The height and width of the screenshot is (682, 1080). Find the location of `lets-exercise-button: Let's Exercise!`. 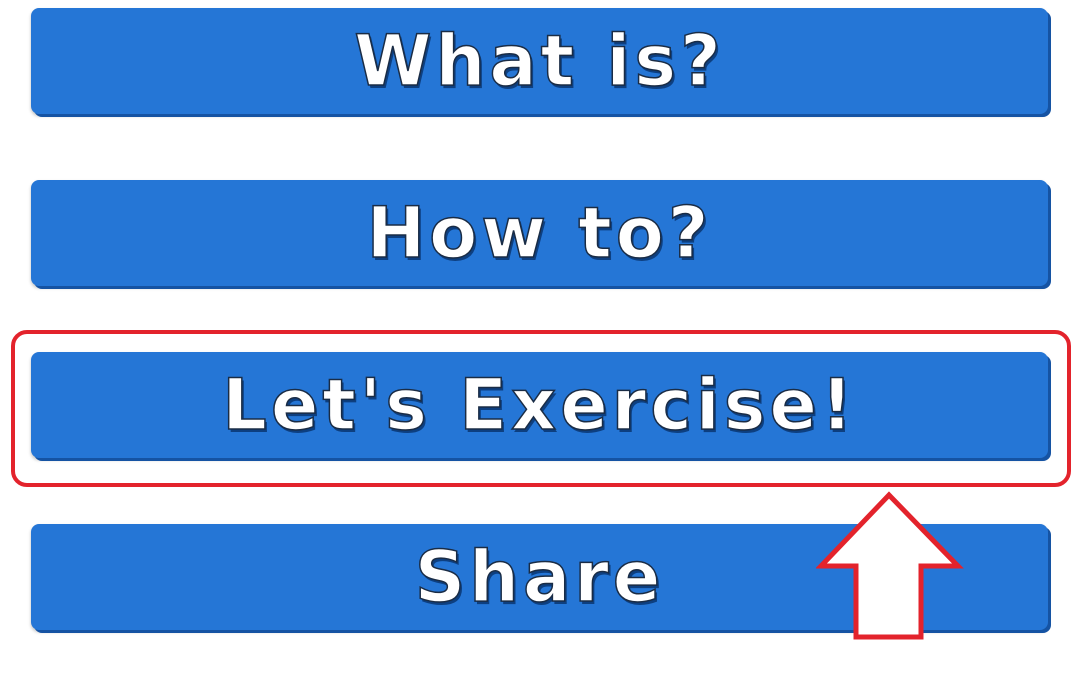

lets-exercise-button: Let's Exercise! is located at coordinates (539, 405).